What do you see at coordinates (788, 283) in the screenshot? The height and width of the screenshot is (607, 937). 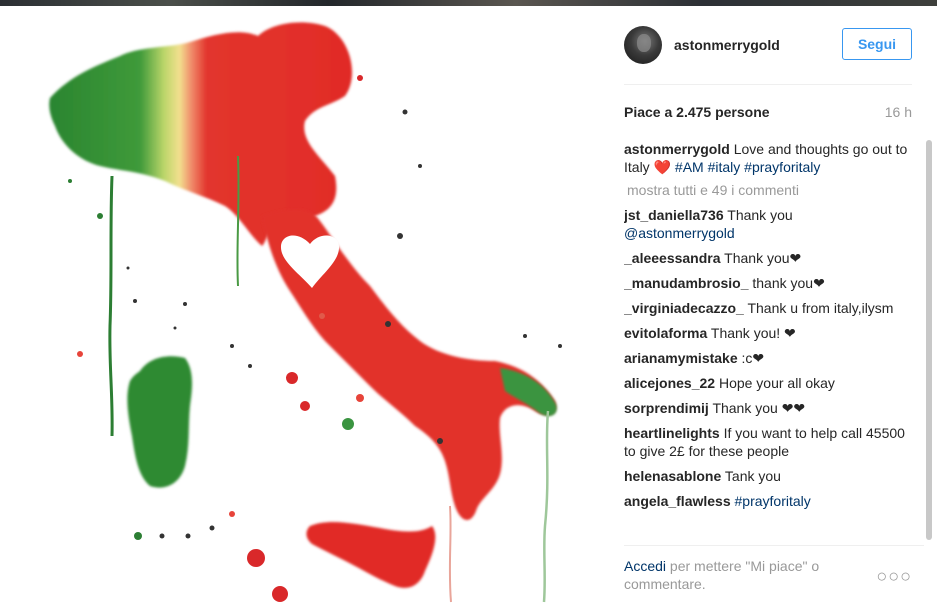 I see `comment-text: thank you❤` at bounding box center [788, 283].